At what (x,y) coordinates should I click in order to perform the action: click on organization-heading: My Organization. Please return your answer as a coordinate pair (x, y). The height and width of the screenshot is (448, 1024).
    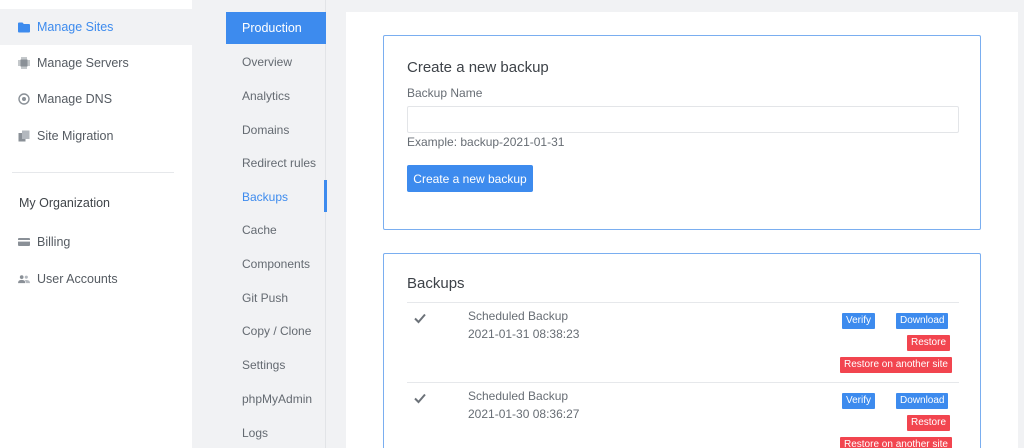
    Looking at the image, I should click on (65, 203).